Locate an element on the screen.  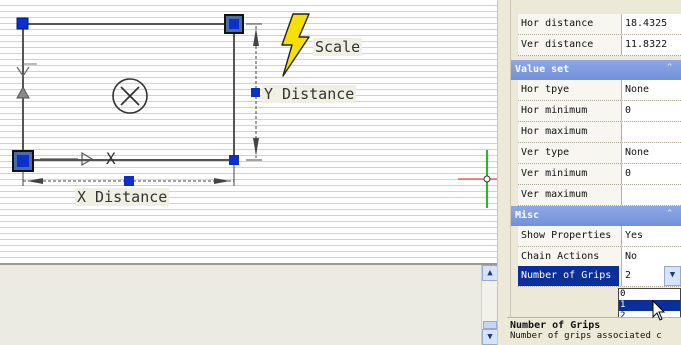
y-distance-label: Y Distance is located at coordinates (309, 94).